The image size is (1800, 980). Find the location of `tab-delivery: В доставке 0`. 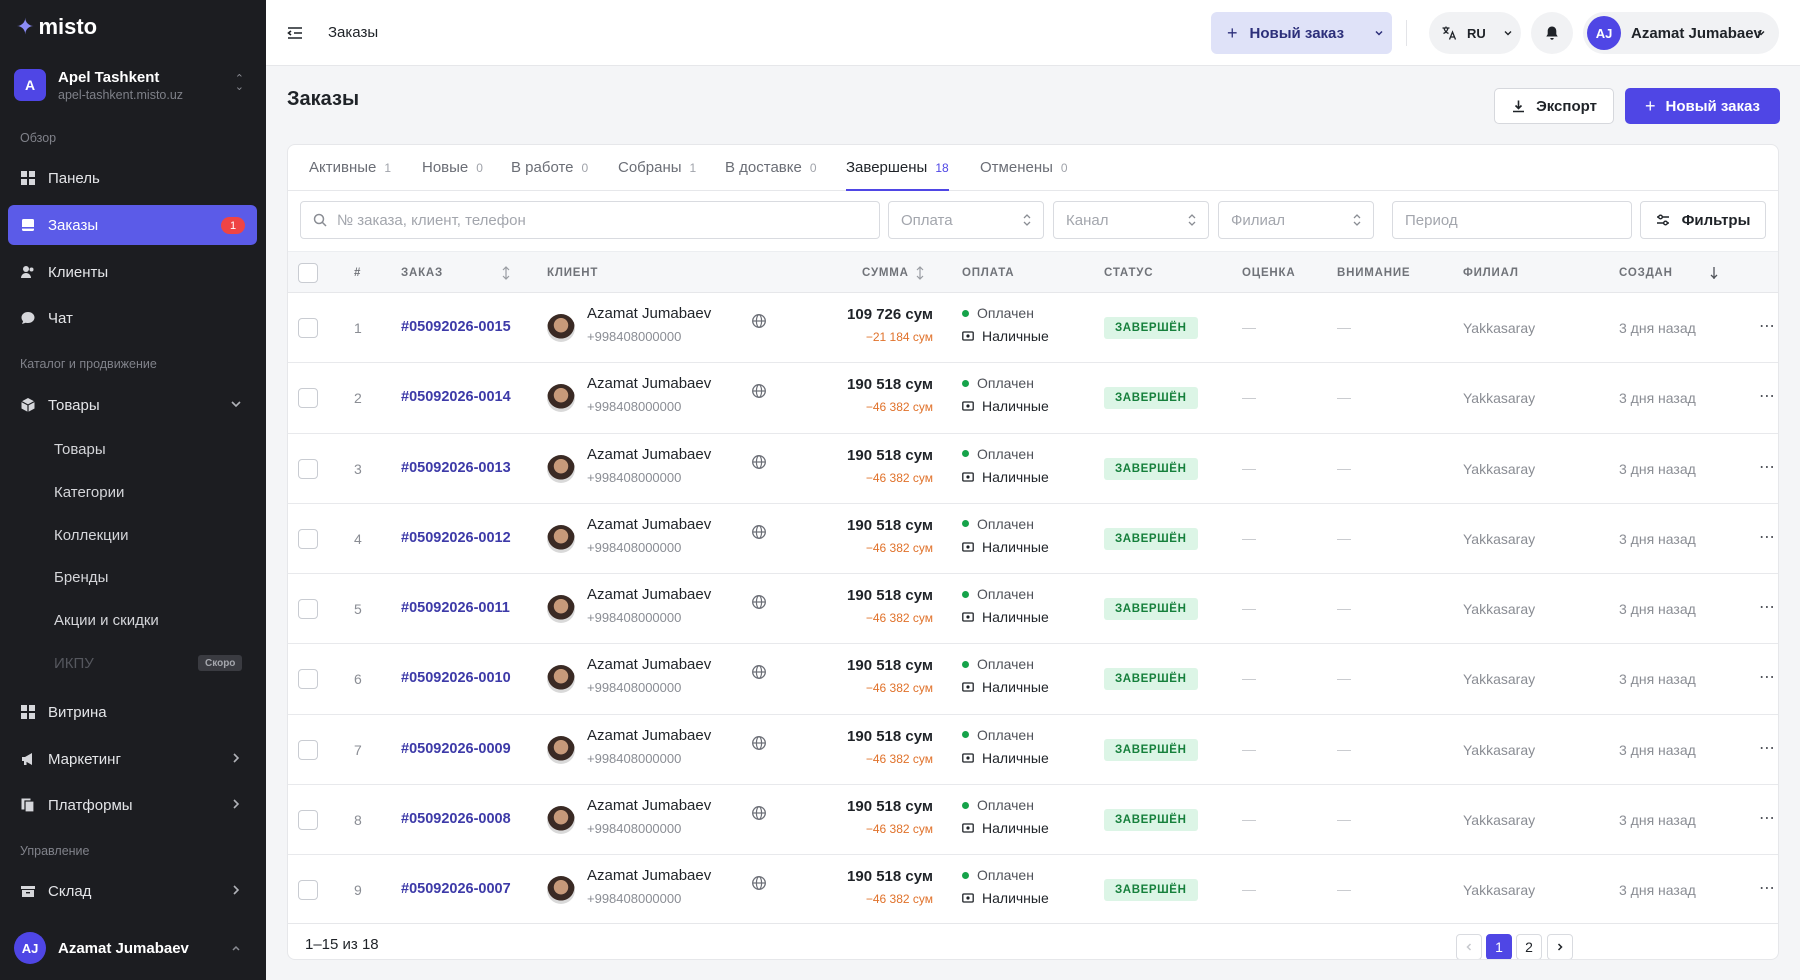

tab-delivery: В доставке 0 is located at coordinates (771, 175).